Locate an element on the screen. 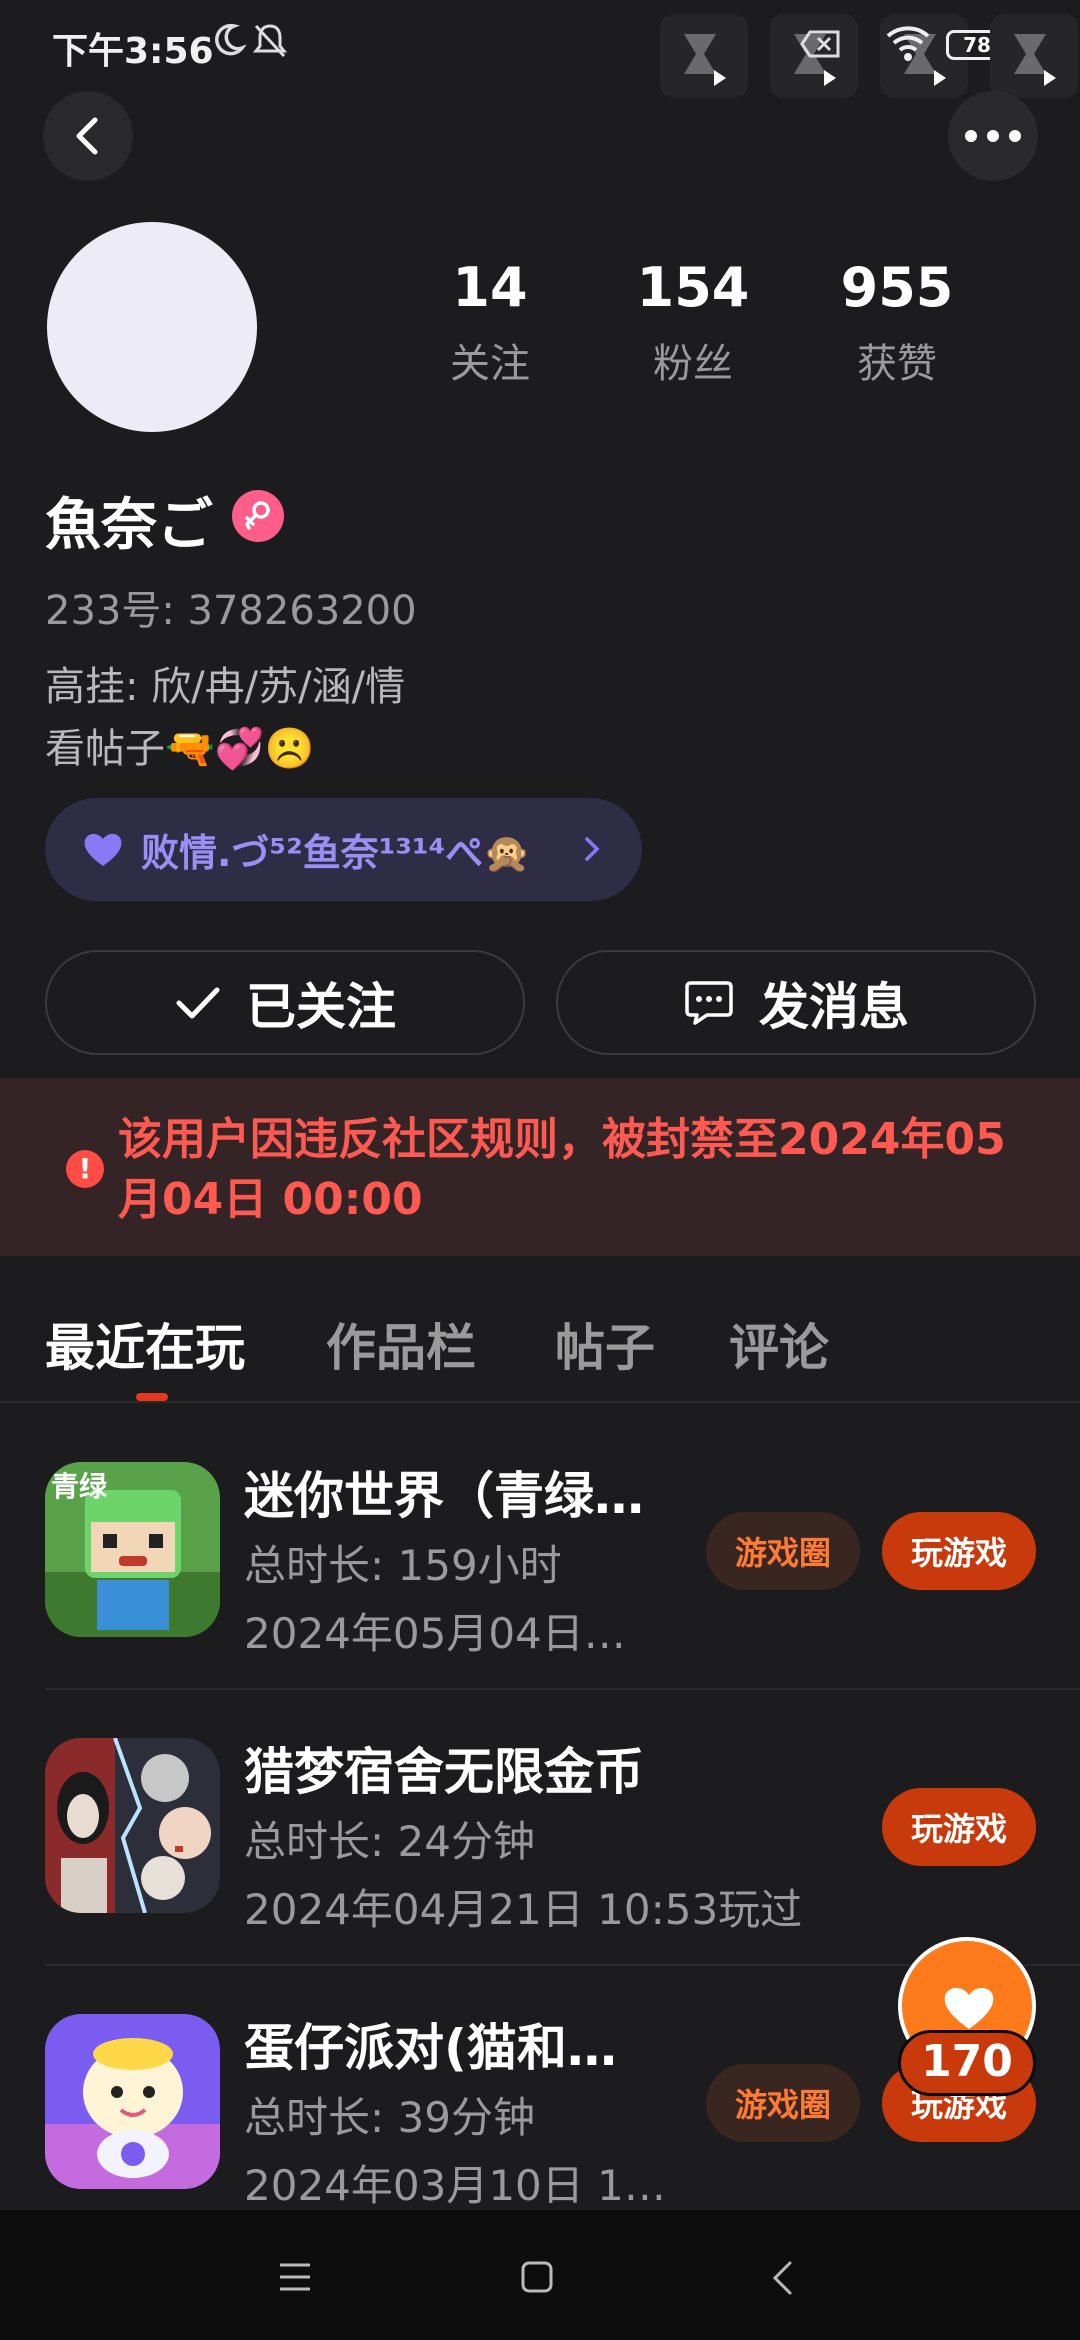 This screenshot has width=1080, height=2340. female-gender-icon is located at coordinates (258, 516).